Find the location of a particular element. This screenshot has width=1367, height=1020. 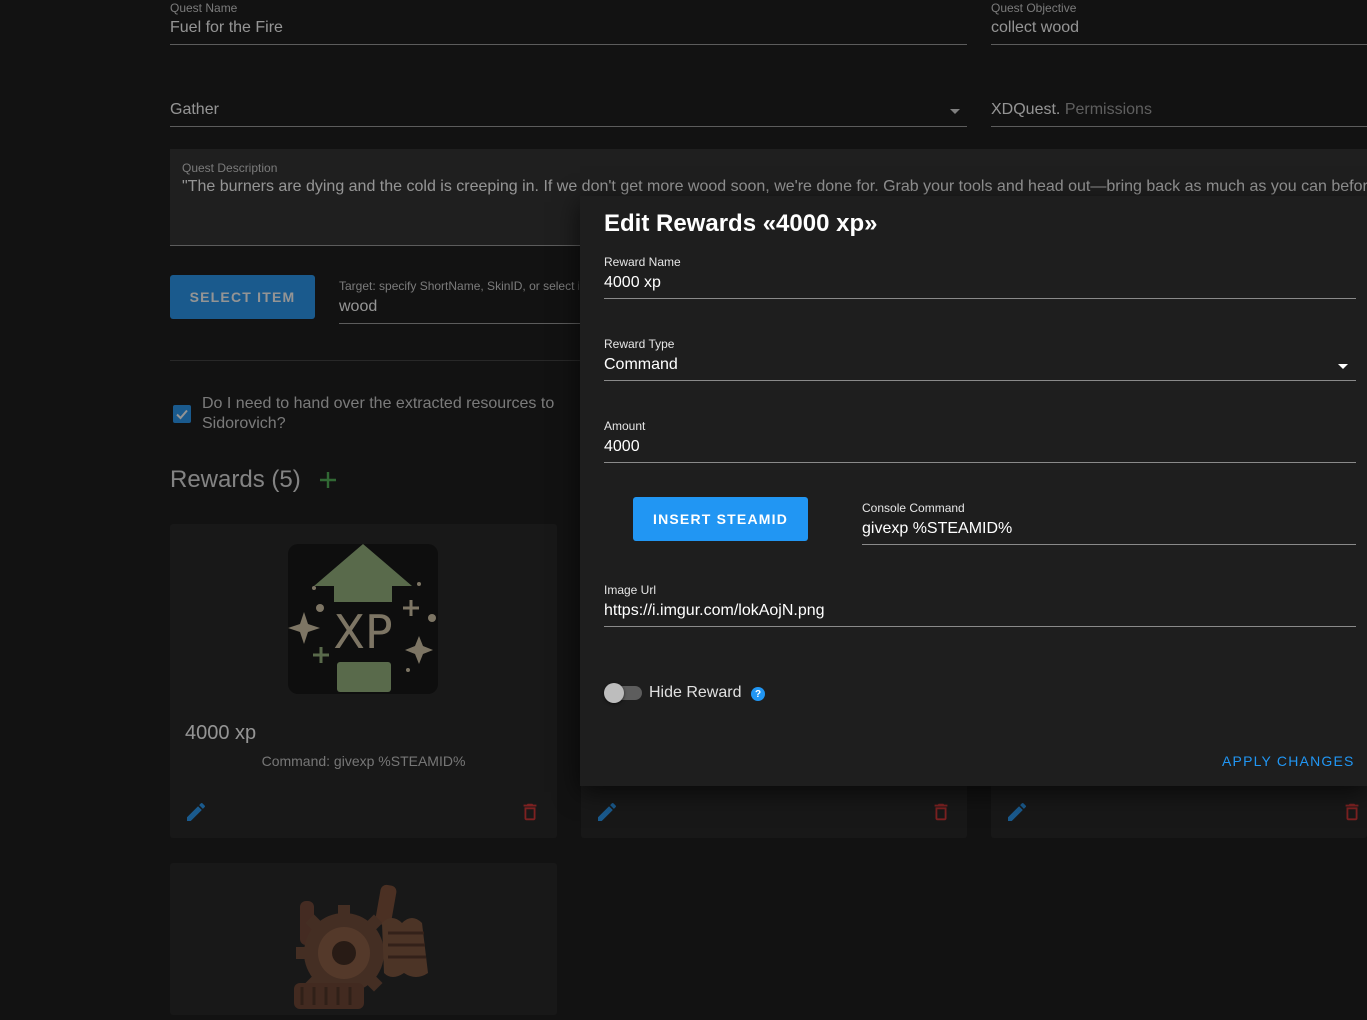

amount-input: 4000 is located at coordinates (974, 447).